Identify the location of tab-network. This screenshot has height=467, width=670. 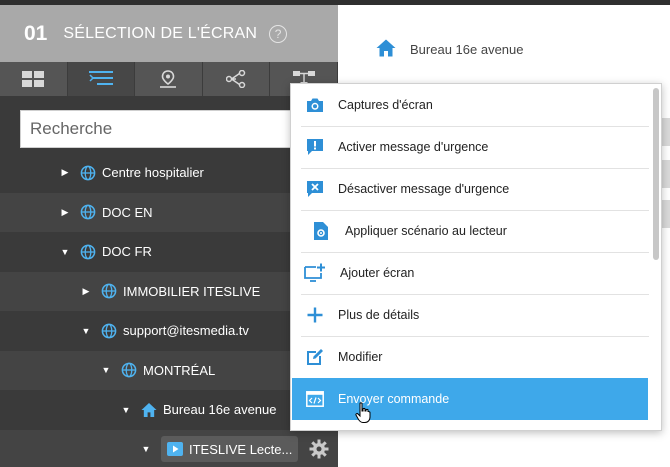
(237, 79).